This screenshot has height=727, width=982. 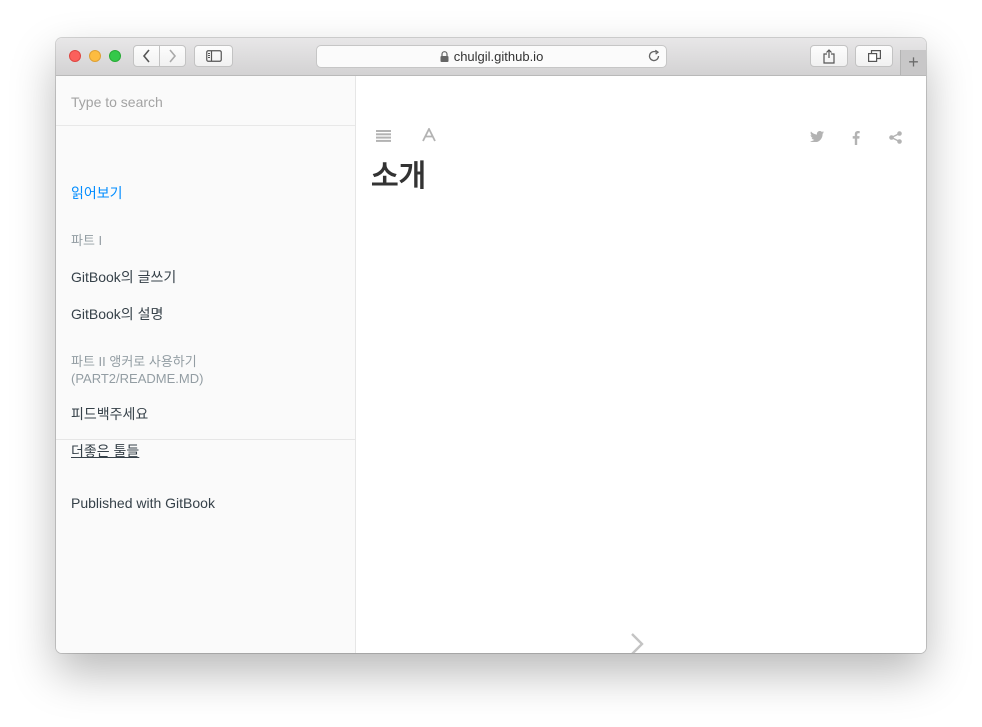 What do you see at coordinates (95, 56) in the screenshot?
I see `minimize-window-button` at bounding box center [95, 56].